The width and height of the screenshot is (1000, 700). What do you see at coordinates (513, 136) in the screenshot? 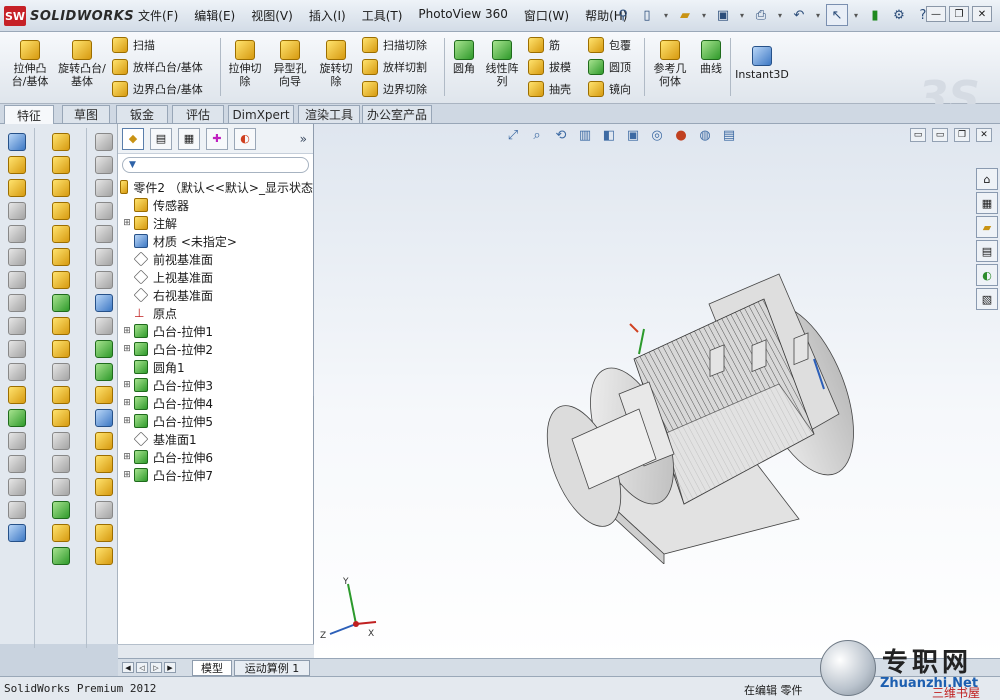
I see `zoom-fit-icon: ⤢` at bounding box center [513, 136].